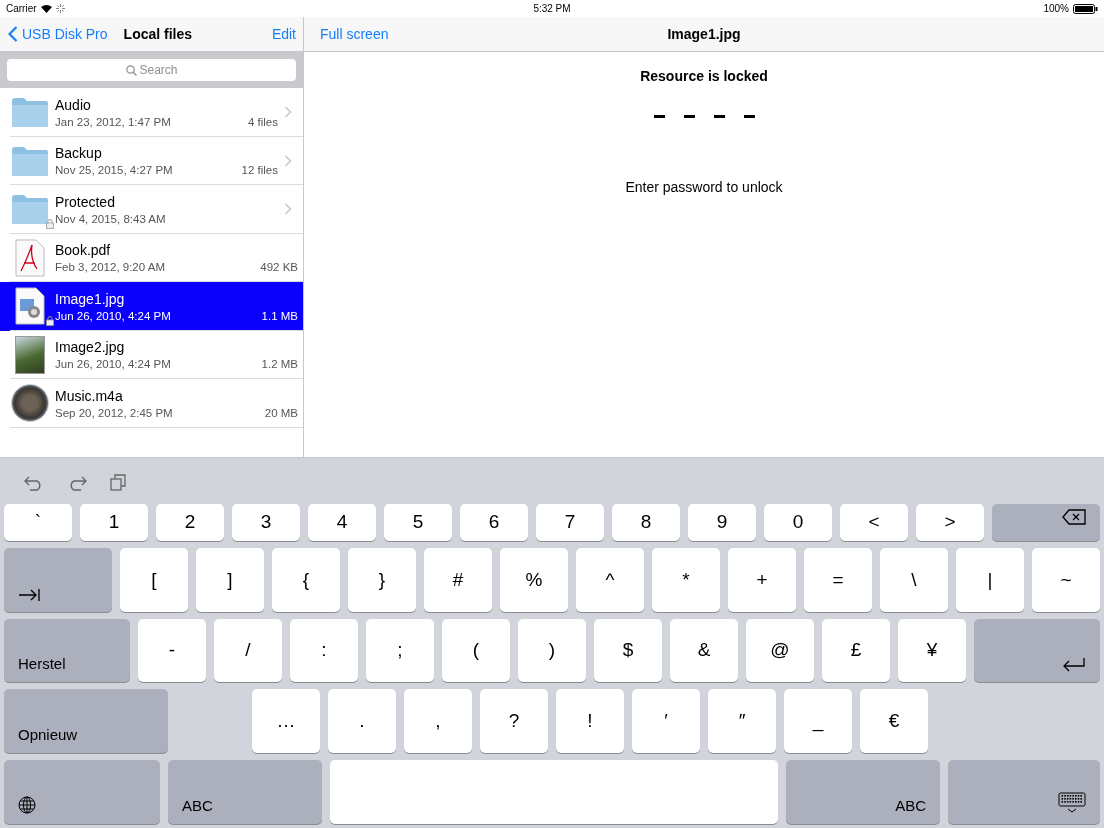 The width and height of the screenshot is (1104, 828). I want to click on key: ~, so click(1066, 579).